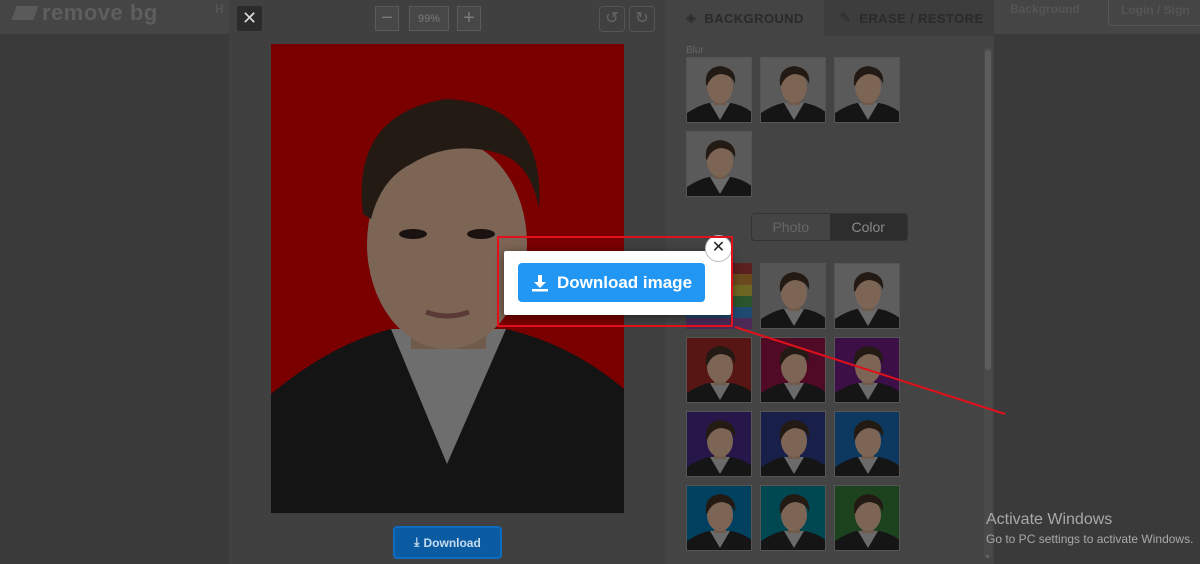 The height and width of the screenshot is (564, 1200). I want to click on upload-background-link: Background, so click(1045, 13).